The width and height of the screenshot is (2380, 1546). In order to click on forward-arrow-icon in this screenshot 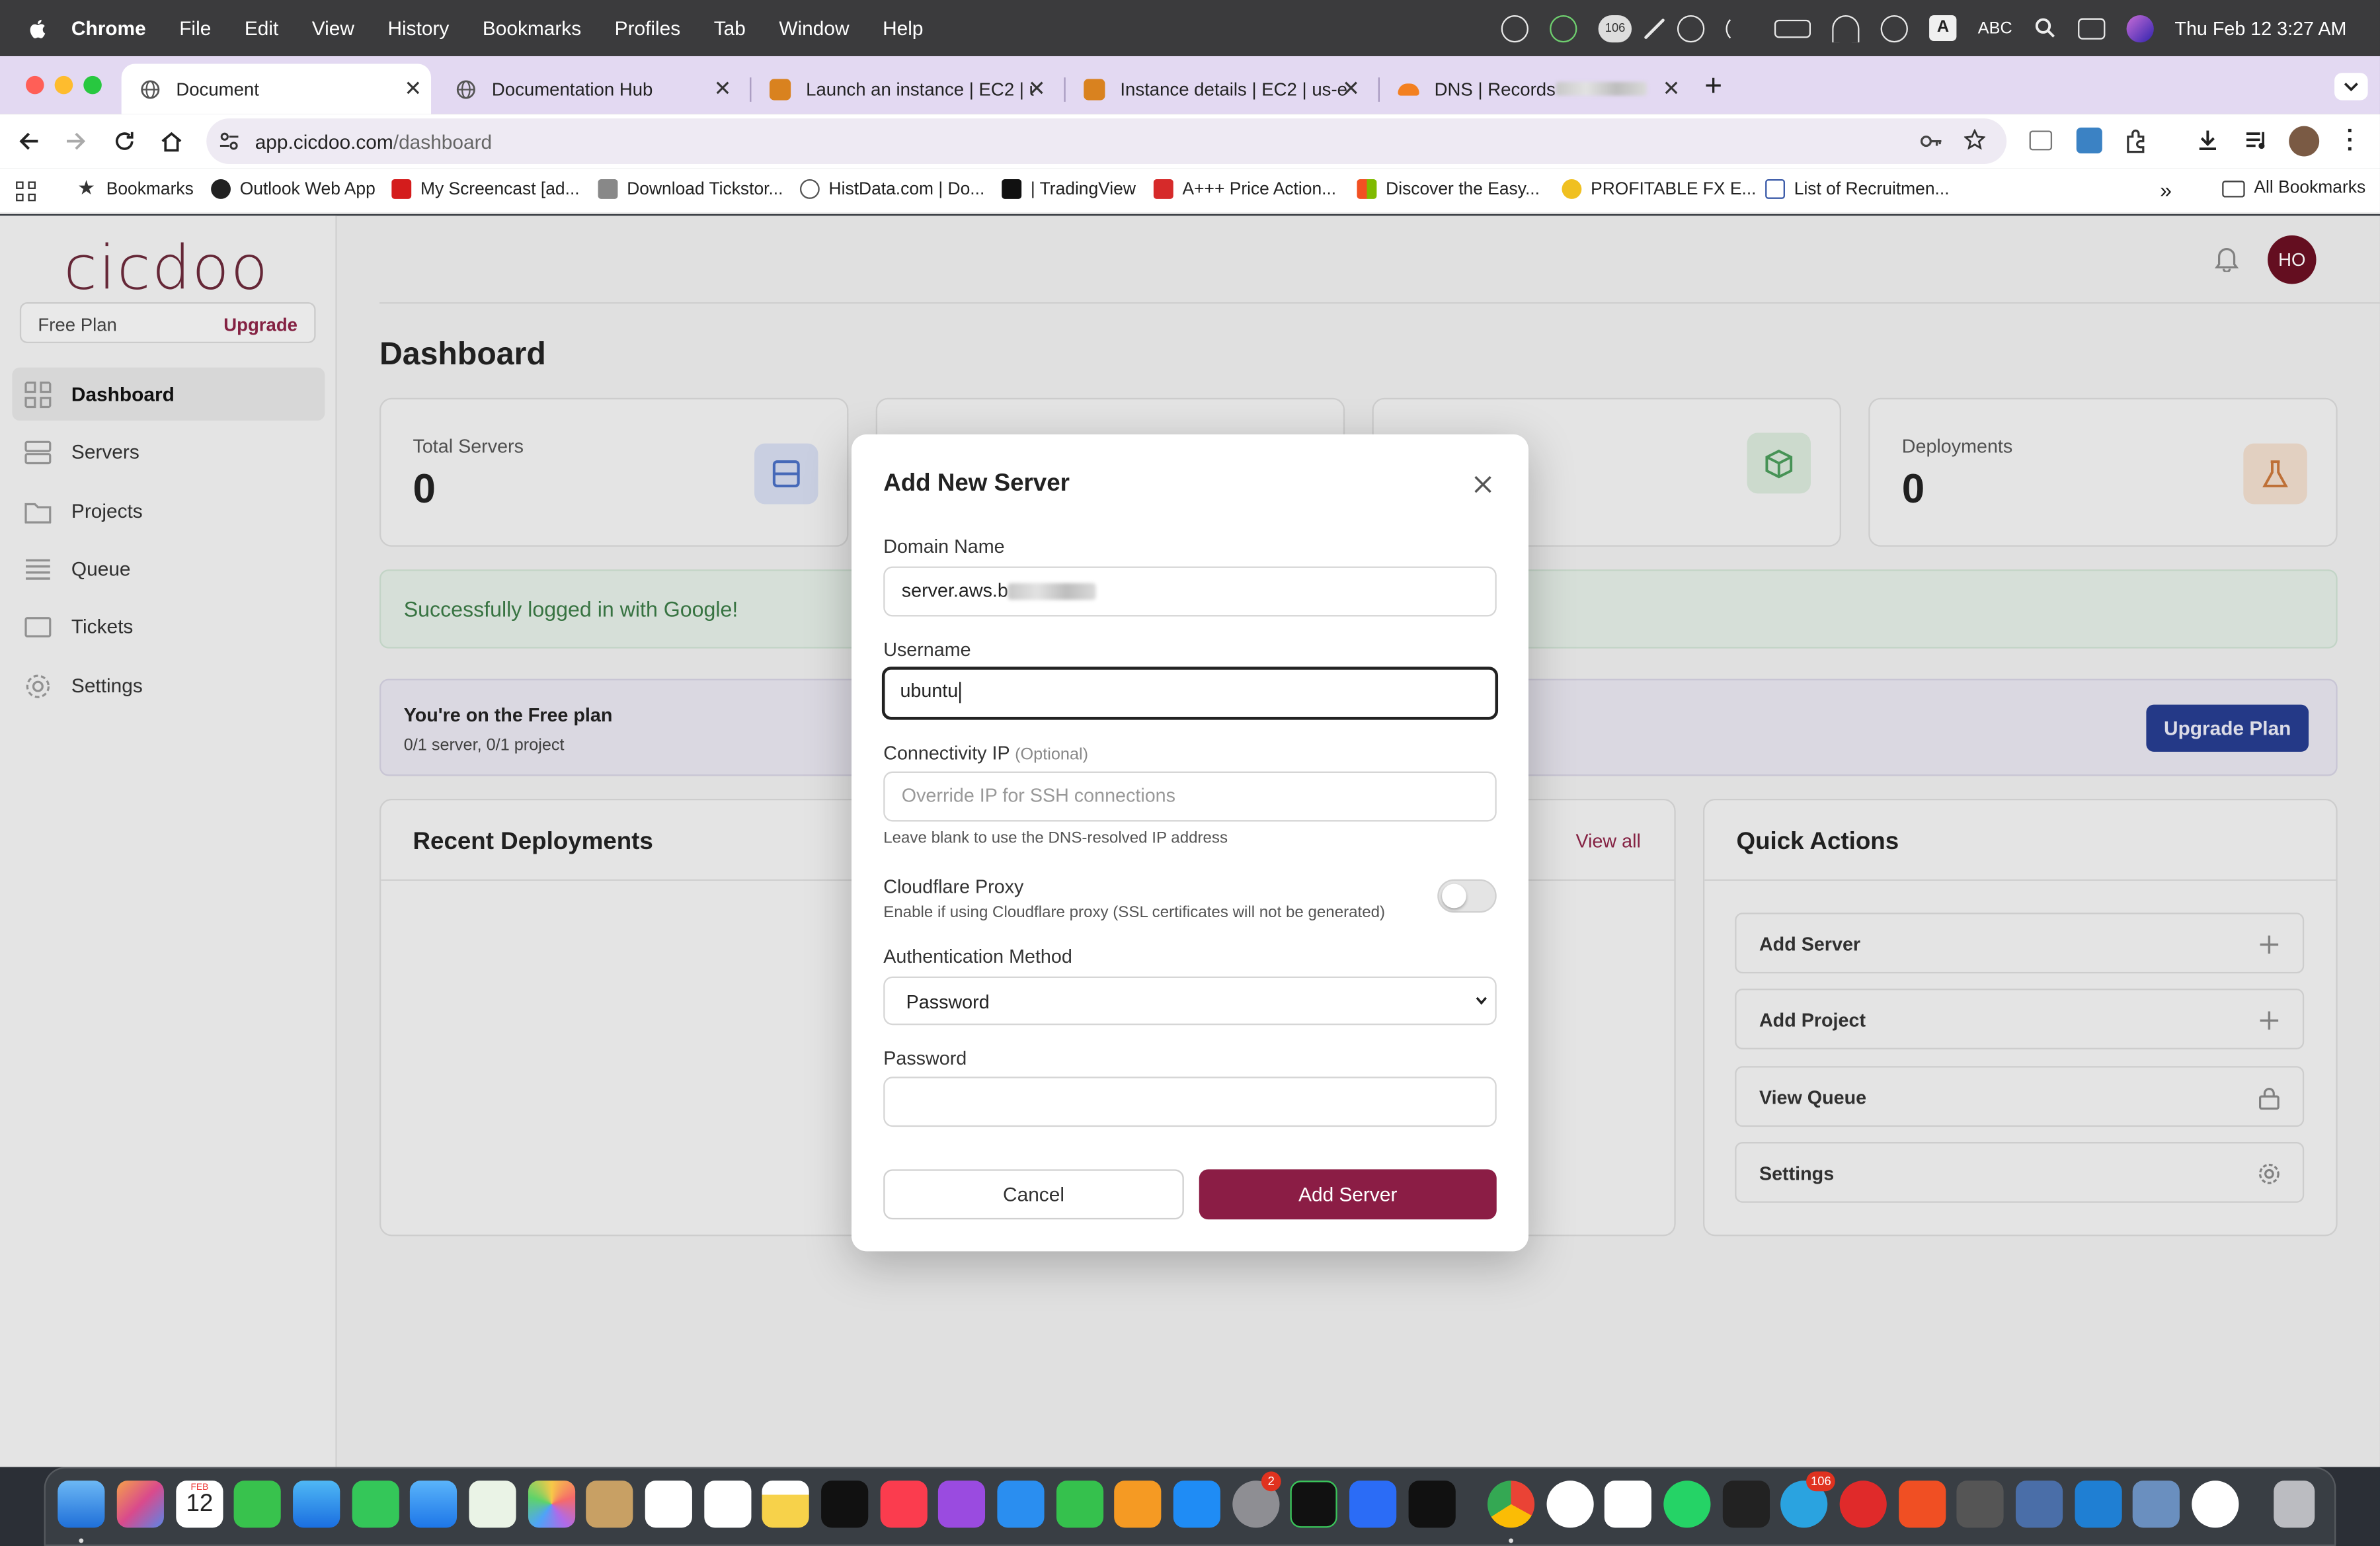, I will do `click(75, 141)`.